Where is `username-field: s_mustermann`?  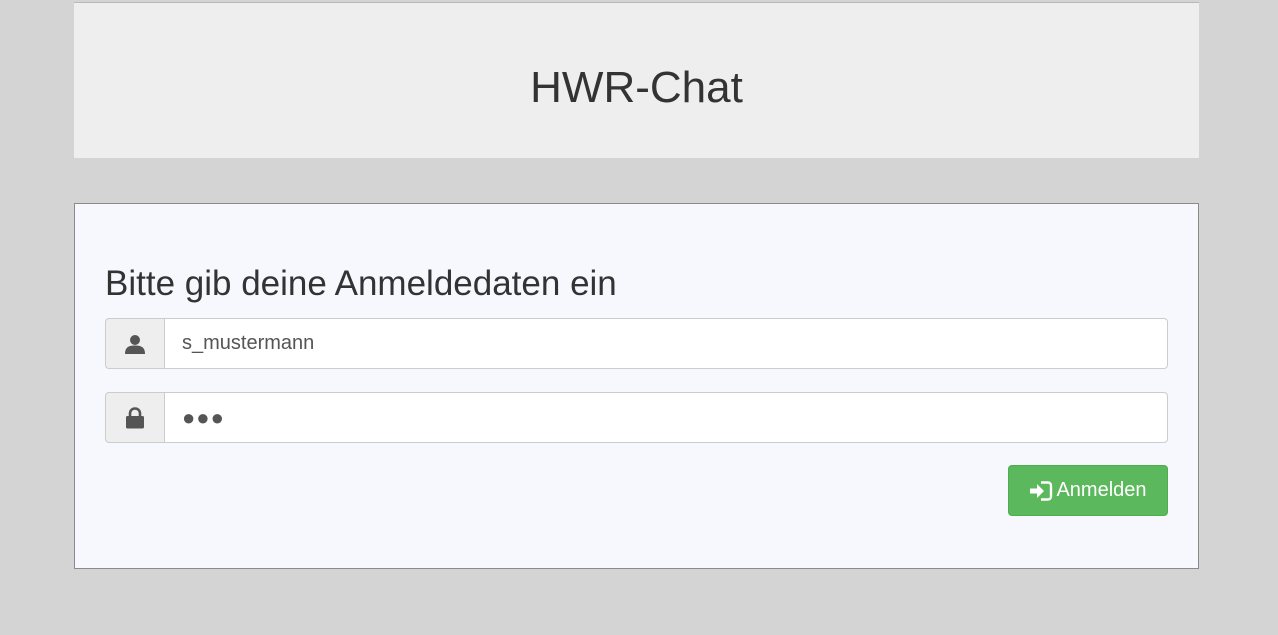
username-field: s_mustermann is located at coordinates (666, 343).